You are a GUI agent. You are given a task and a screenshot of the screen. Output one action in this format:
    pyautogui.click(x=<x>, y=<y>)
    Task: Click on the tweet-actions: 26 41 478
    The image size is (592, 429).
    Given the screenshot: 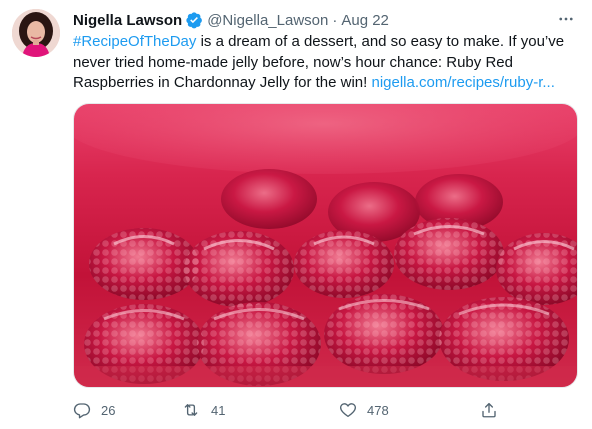 What is the action you would take?
    pyautogui.click(x=288, y=410)
    